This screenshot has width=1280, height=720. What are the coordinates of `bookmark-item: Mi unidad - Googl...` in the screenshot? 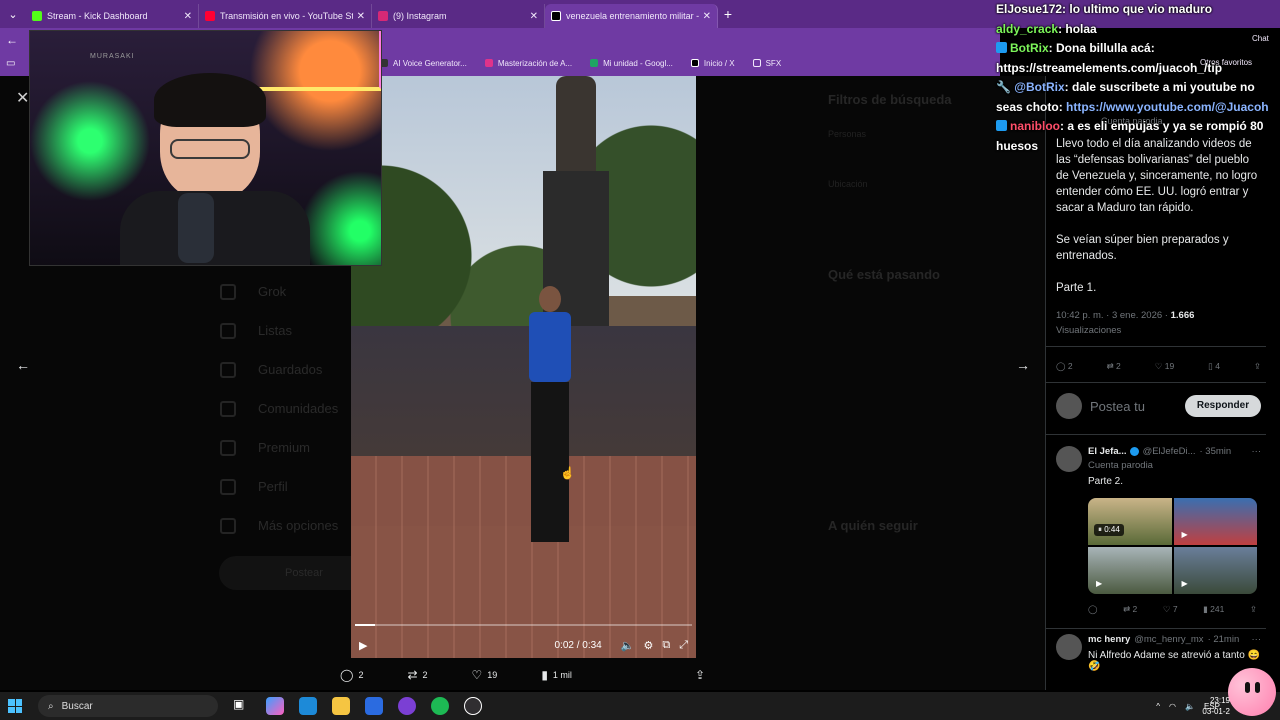 It's located at (631, 63).